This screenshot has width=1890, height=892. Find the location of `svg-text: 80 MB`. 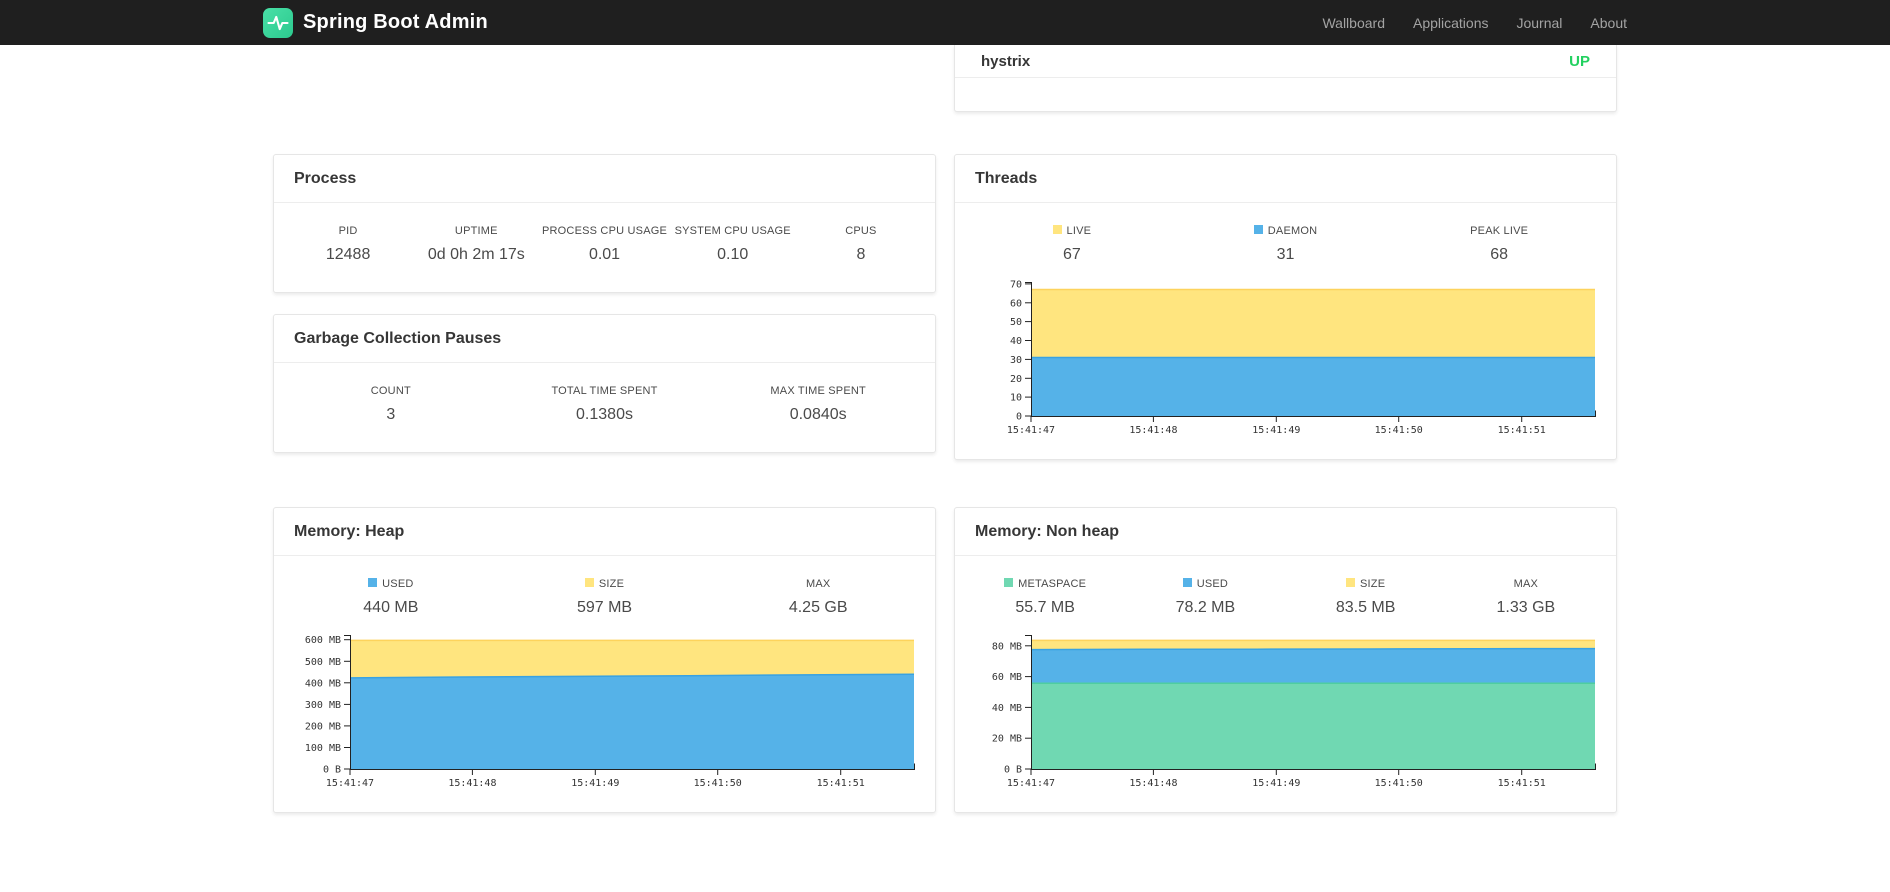

svg-text: 80 MB is located at coordinates (1007, 646).